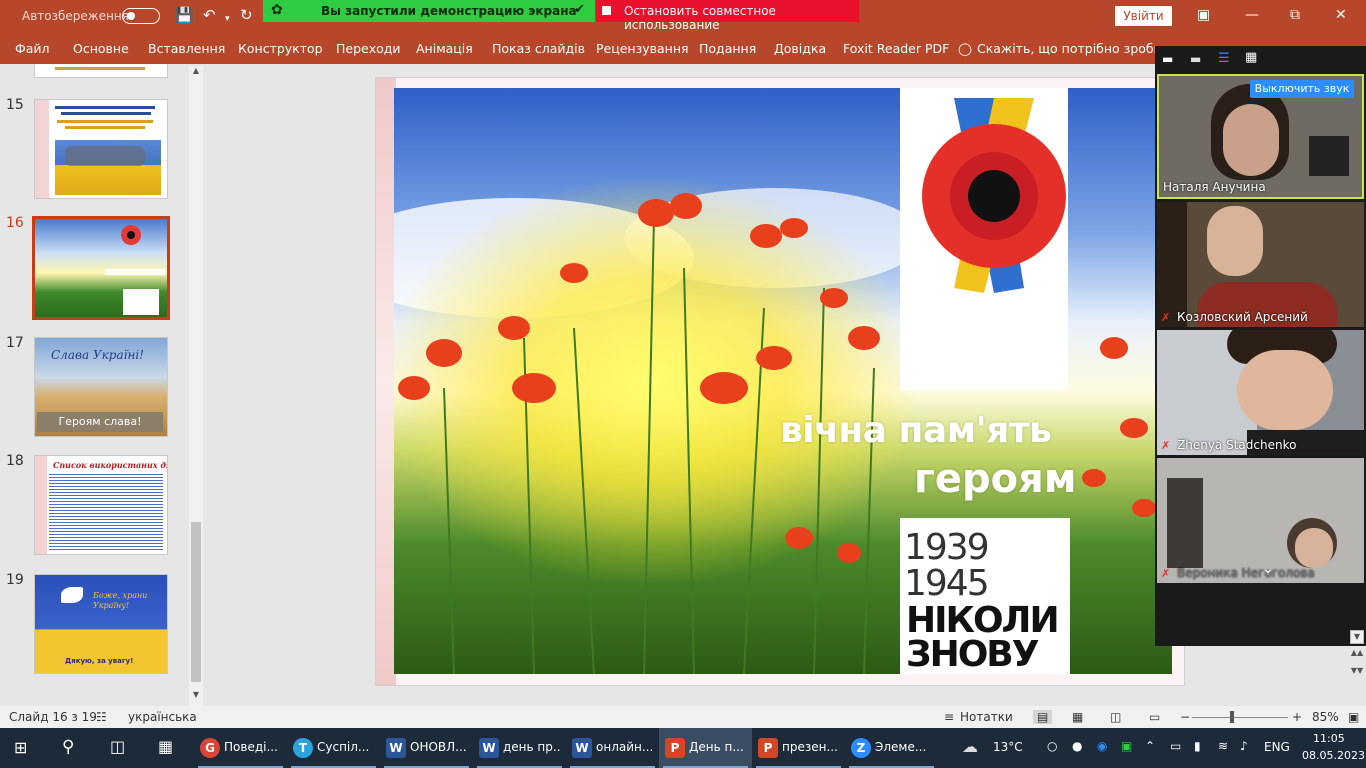 The height and width of the screenshot is (768, 1366). I want to click on zoom-slider, so click(1240, 717).